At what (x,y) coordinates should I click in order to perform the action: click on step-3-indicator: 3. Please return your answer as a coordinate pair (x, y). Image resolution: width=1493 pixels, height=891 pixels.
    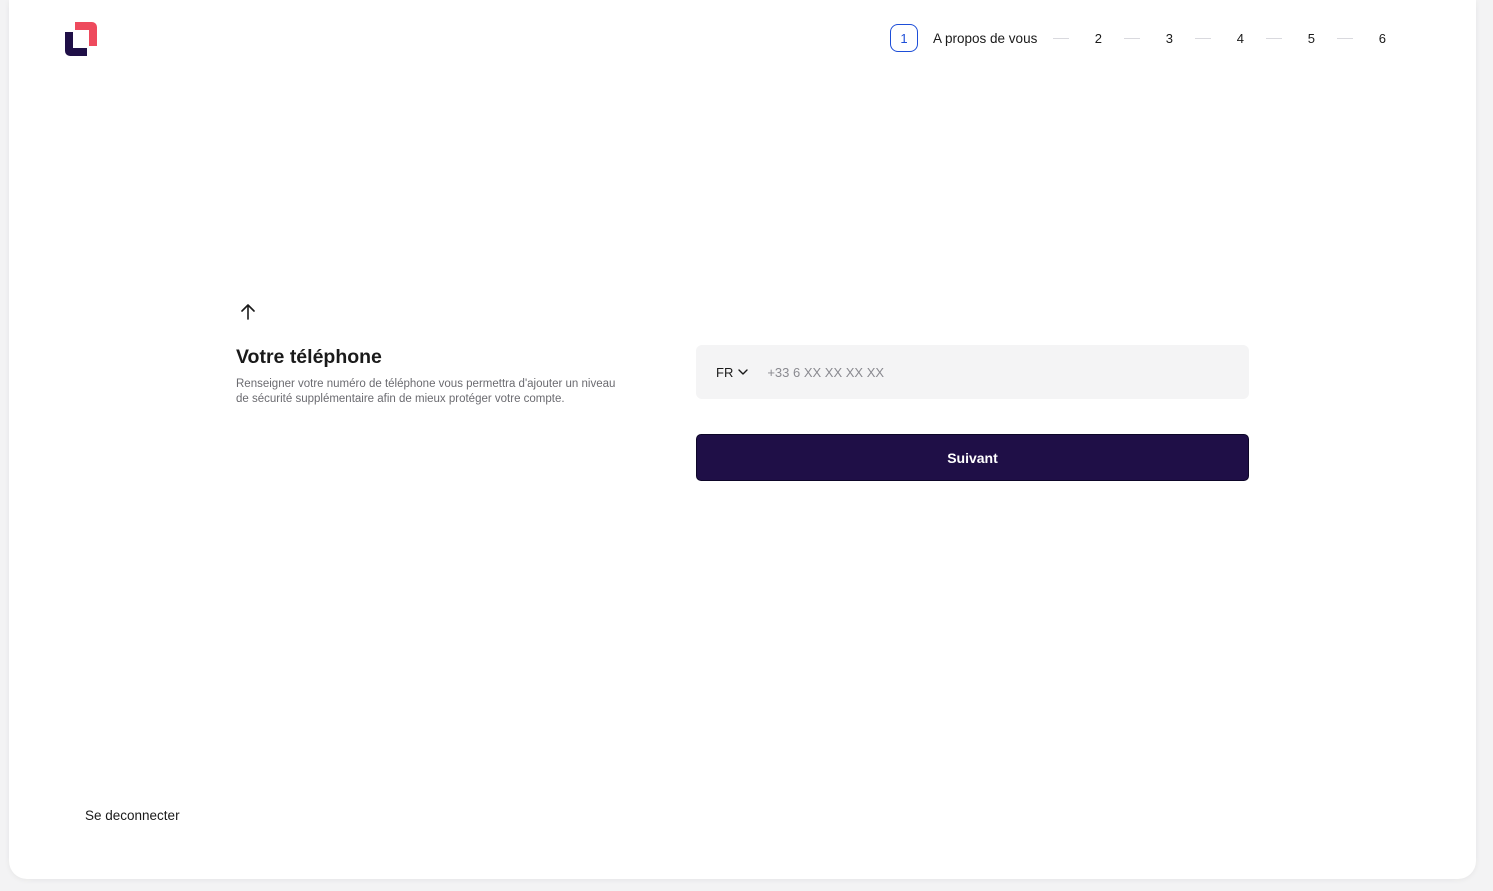
    Looking at the image, I should click on (1169, 38).